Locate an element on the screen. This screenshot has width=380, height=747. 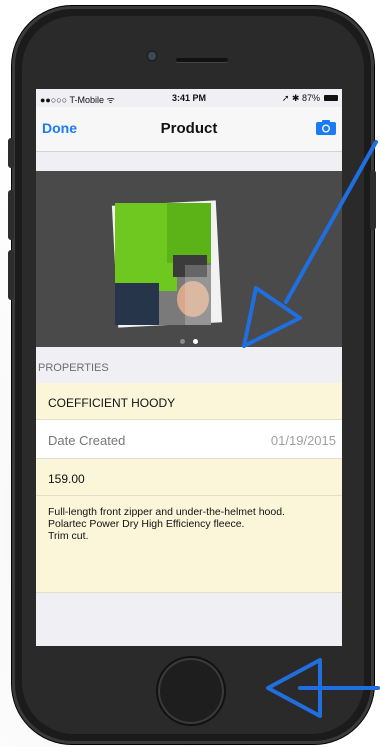
arrow-to-home-button is located at coordinates (323, 688).